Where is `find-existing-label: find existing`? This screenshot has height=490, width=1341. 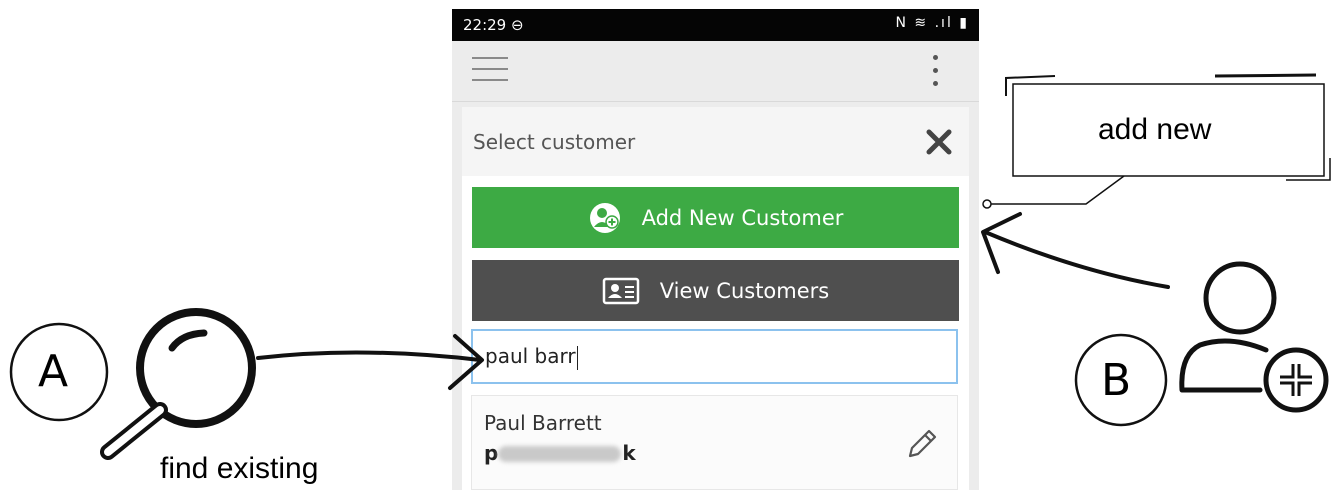
find-existing-label: find existing is located at coordinates (239, 468).